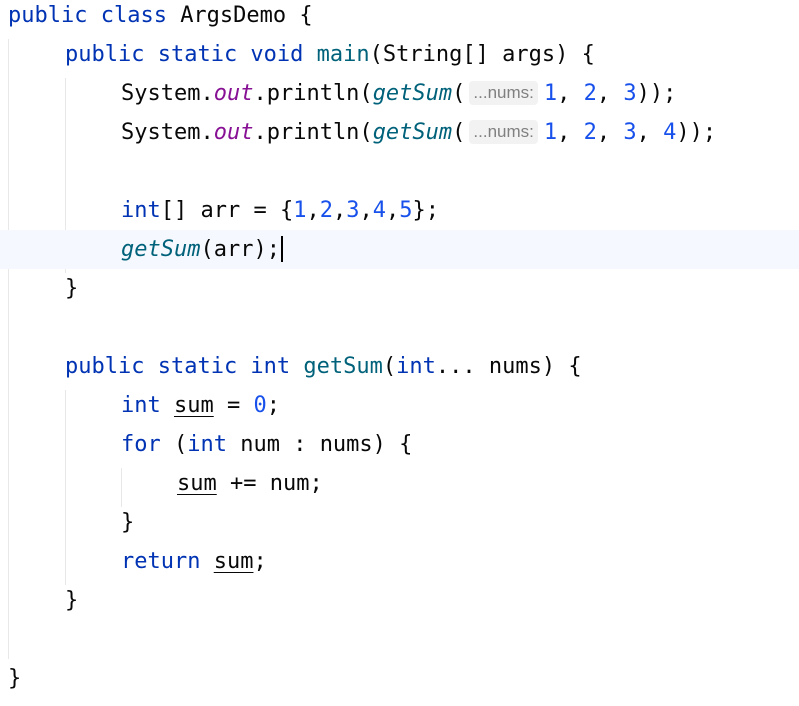  I want to click on code-token: ArgsDemo {, so click(246, 15).